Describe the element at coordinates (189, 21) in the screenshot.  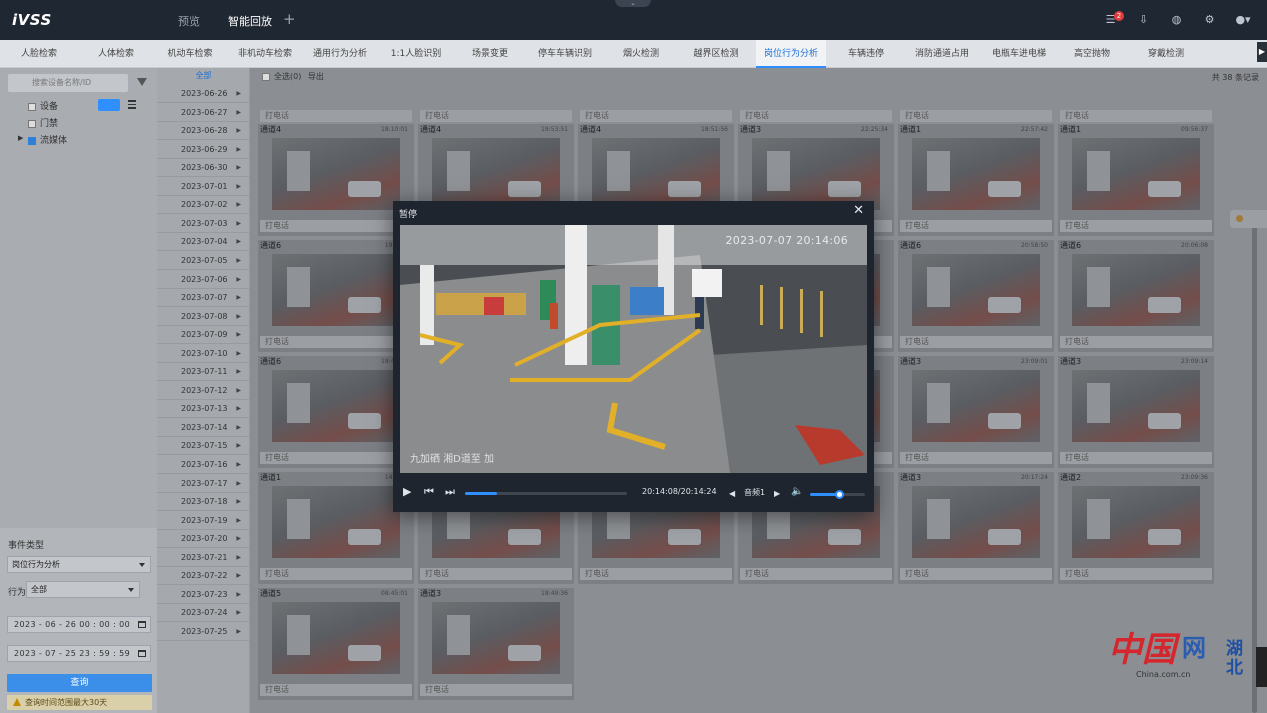
I see `tab-preview: 预览` at that location.